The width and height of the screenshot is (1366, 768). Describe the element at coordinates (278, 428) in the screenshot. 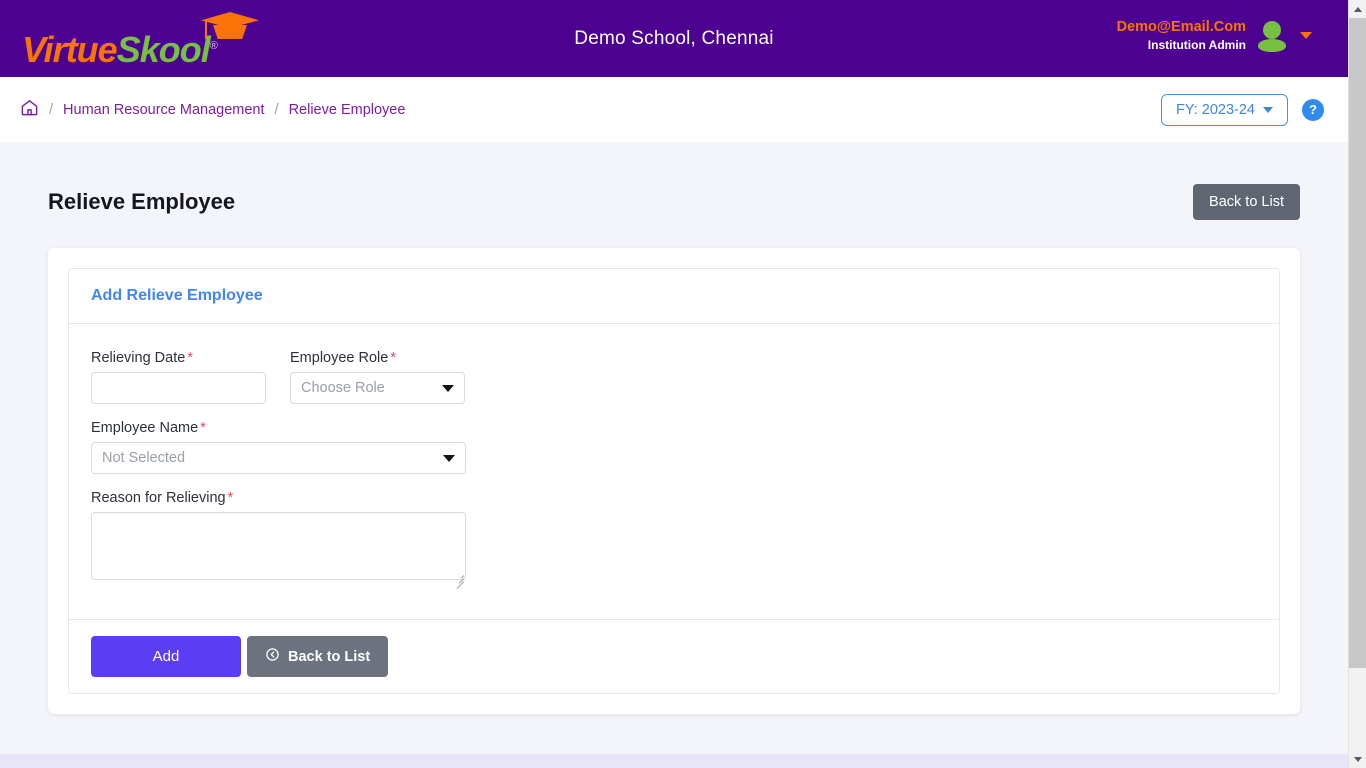

I see `label-employee-name: Employee Name *` at that location.